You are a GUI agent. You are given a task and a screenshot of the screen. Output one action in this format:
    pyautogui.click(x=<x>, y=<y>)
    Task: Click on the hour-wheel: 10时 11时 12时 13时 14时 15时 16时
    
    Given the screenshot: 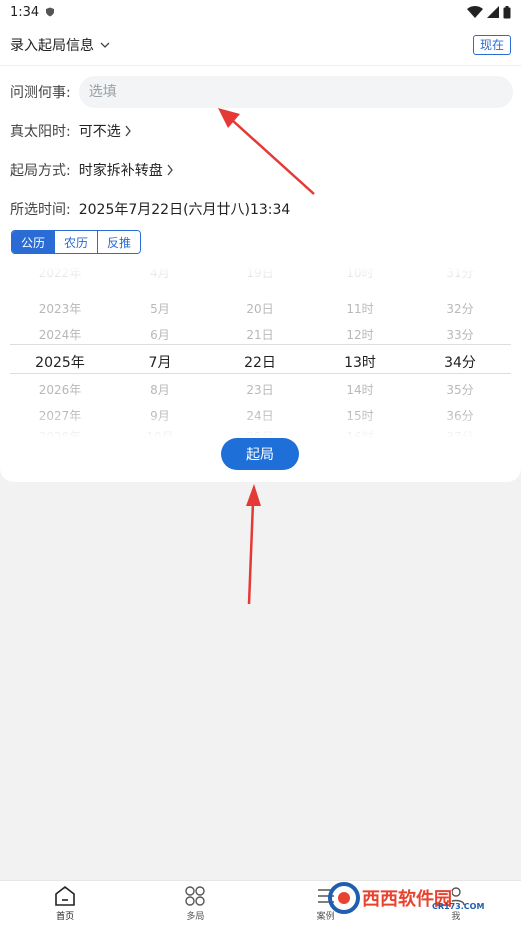 What is the action you would take?
    pyautogui.click(x=360, y=352)
    